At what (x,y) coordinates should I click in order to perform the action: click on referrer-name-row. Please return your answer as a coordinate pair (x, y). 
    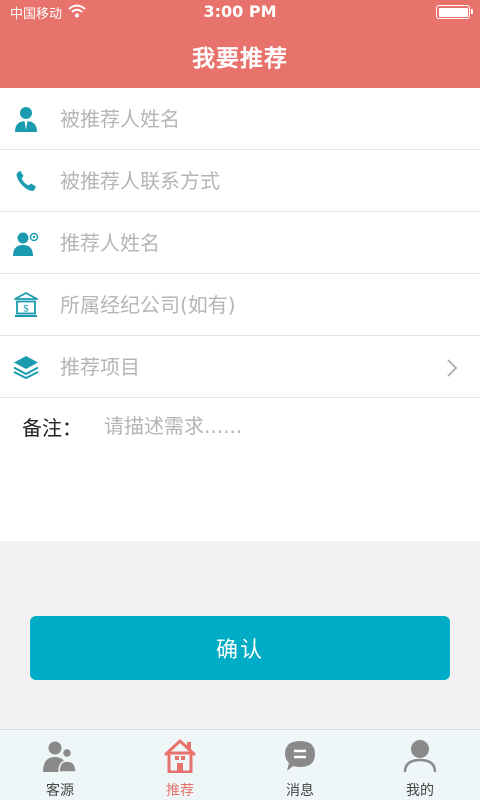
    Looking at the image, I should click on (240, 243).